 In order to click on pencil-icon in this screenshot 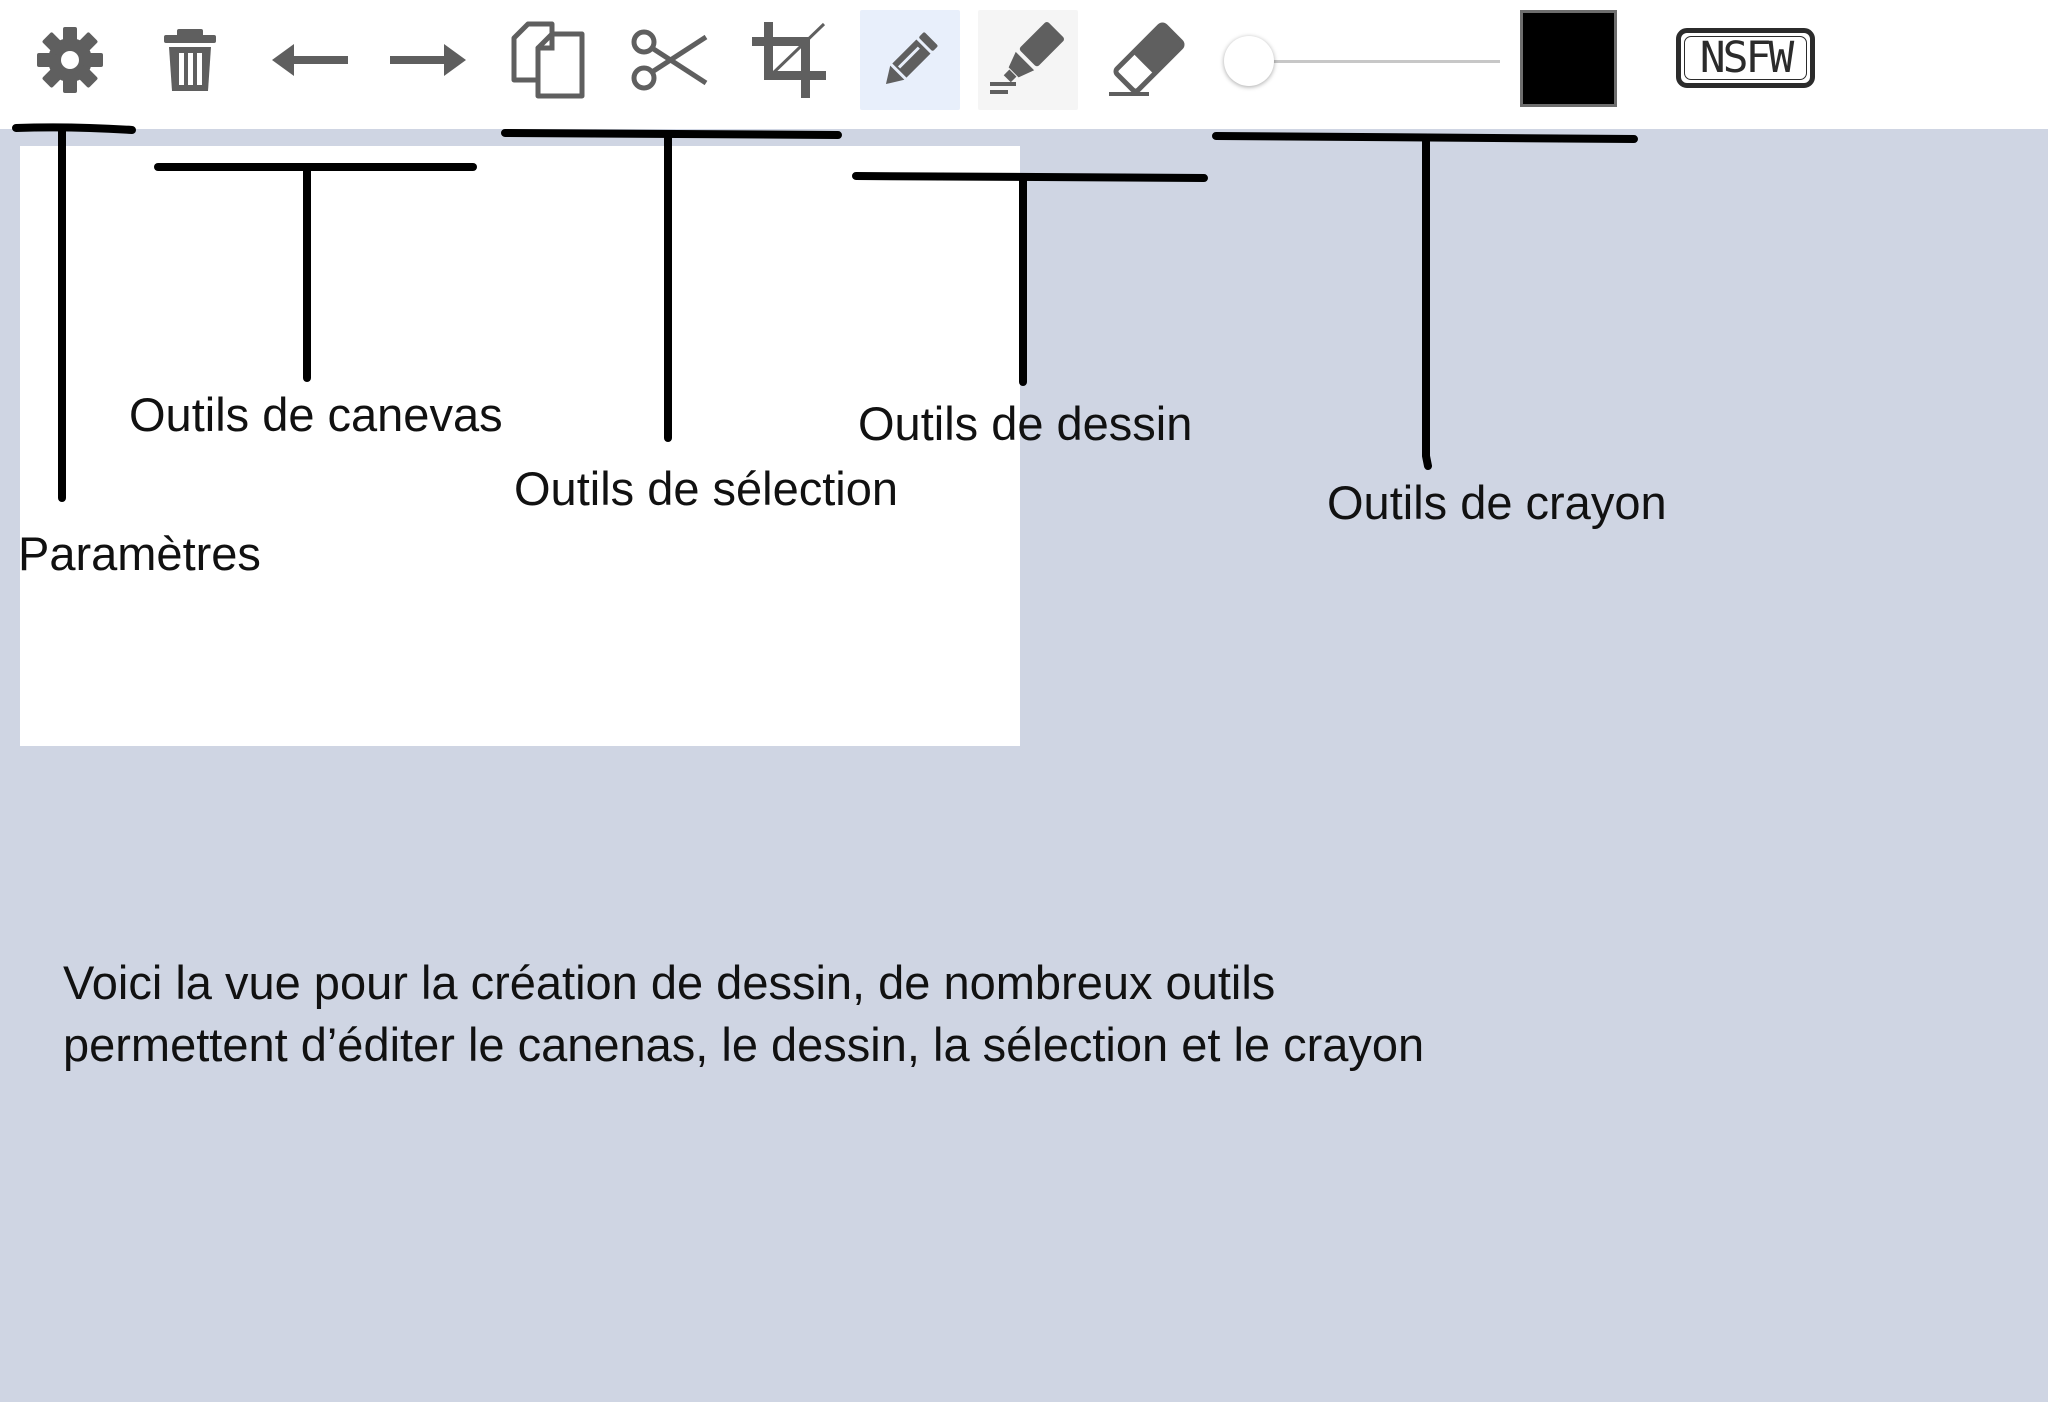, I will do `click(911, 58)`.